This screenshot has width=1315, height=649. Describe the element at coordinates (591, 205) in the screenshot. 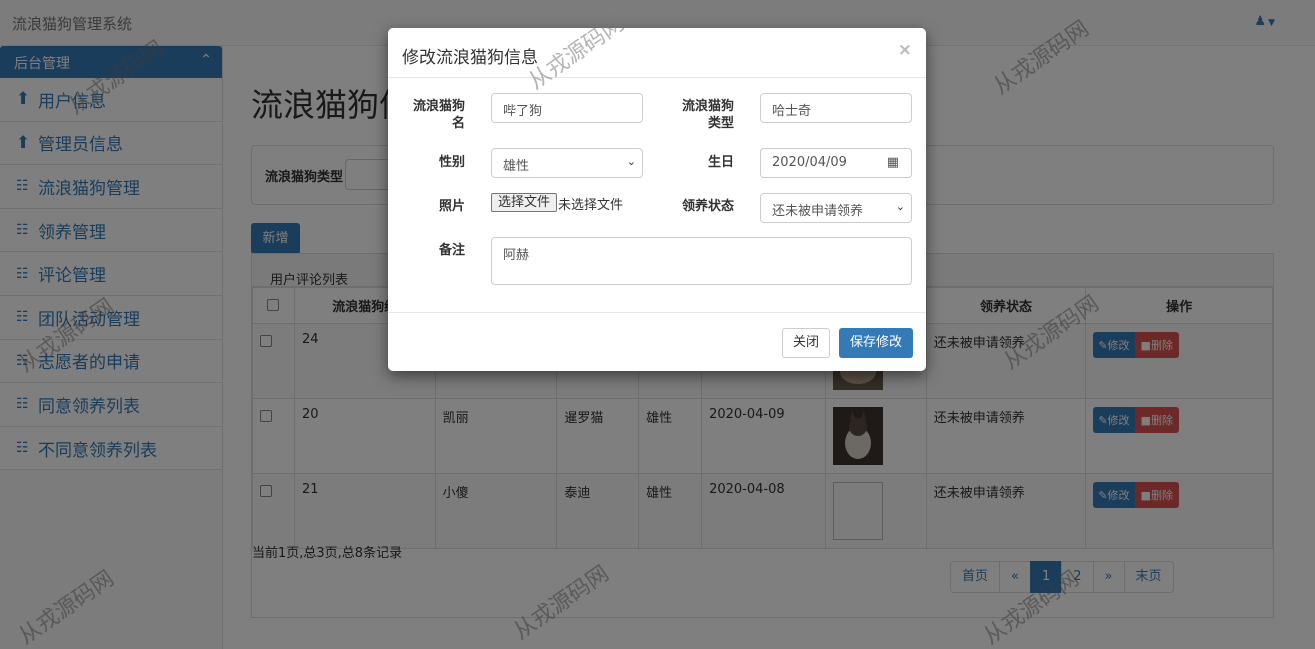

I see `file-status-text: 未选择文件` at that location.